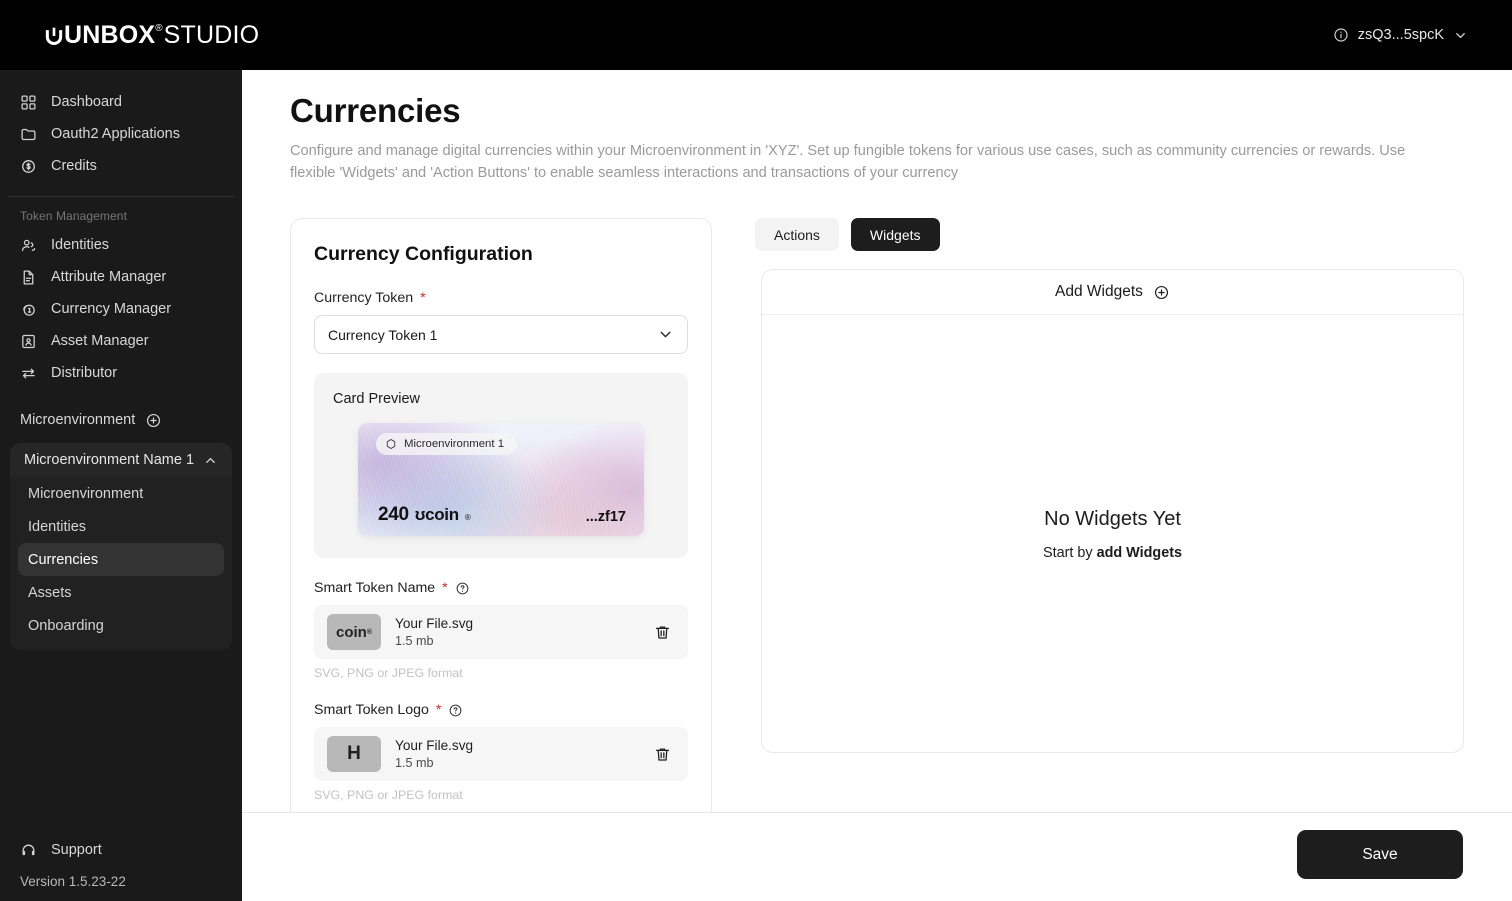 The image size is (1512, 901). What do you see at coordinates (28, 277) in the screenshot?
I see `document-icon` at bounding box center [28, 277].